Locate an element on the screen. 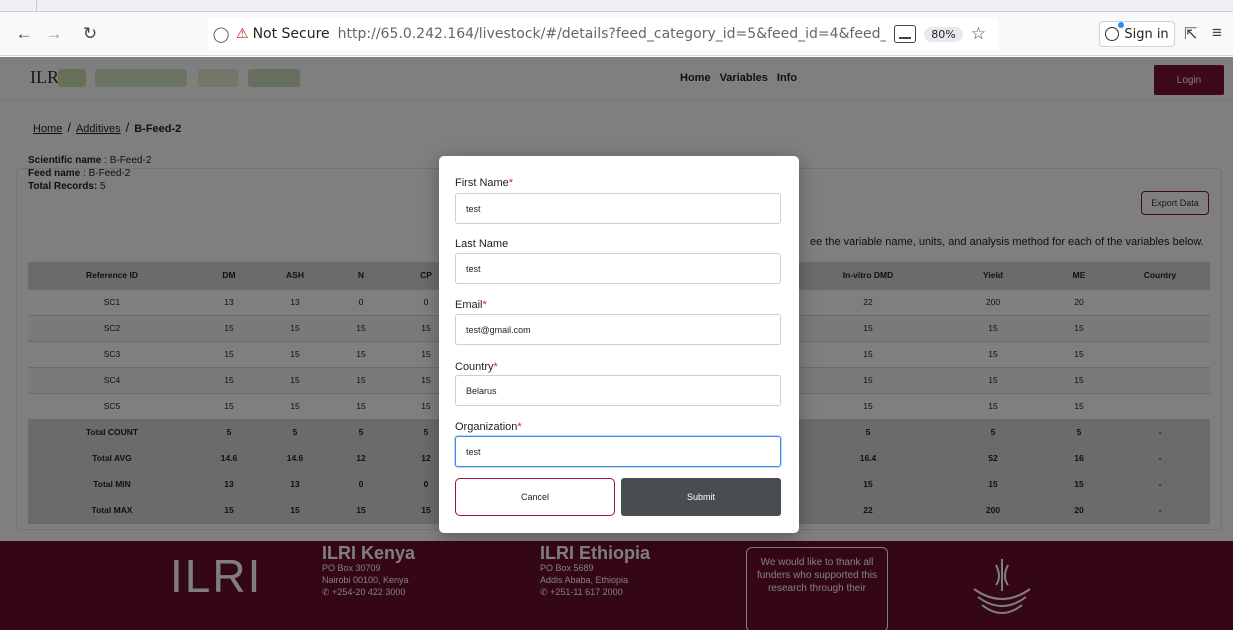 This screenshot has width=1233, height=632. email-input is located at coordinates (618, 329).